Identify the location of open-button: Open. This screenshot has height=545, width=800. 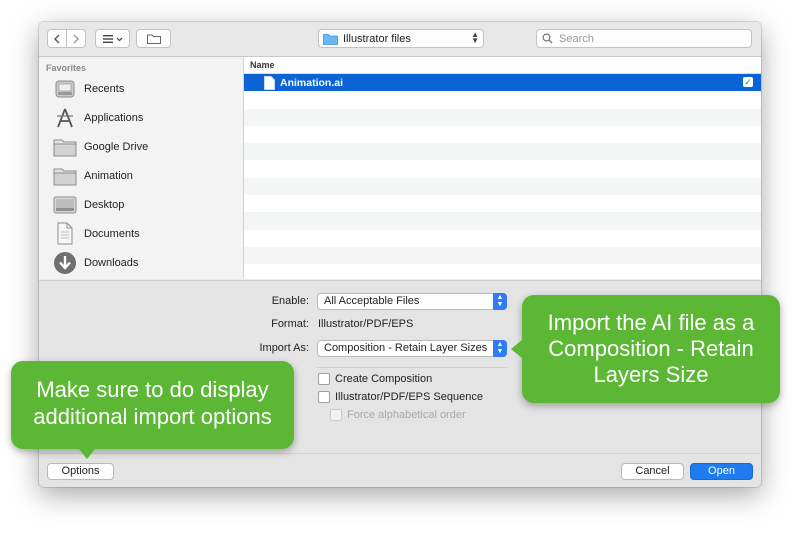
(721, 471).